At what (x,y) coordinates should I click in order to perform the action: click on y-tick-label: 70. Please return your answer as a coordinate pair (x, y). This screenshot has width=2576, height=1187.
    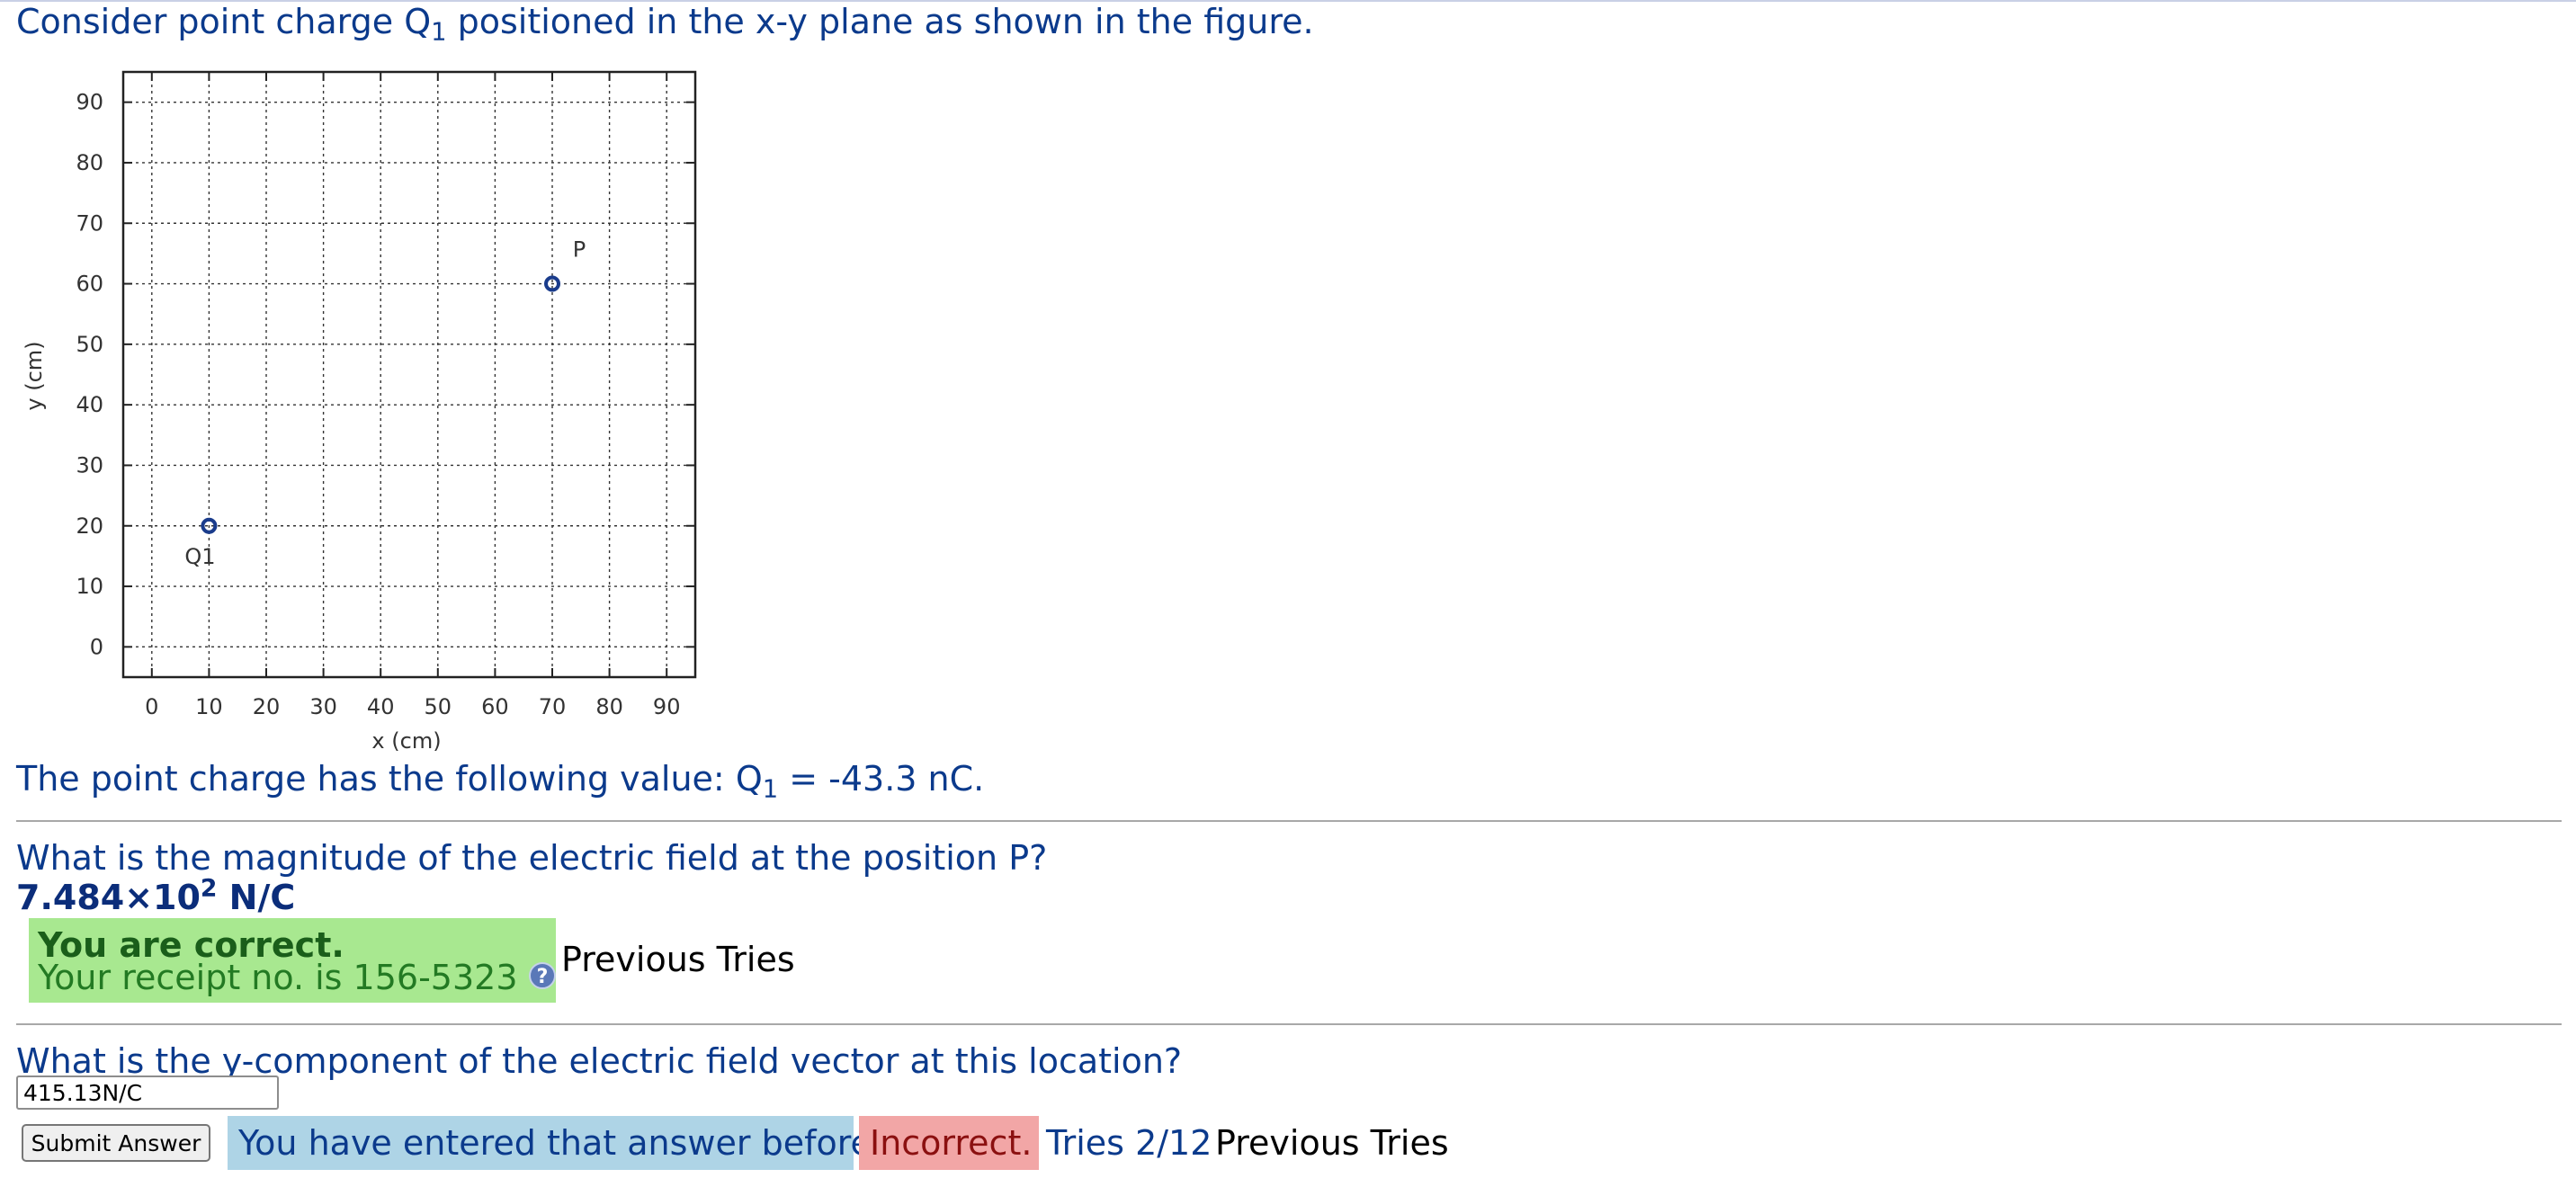
    Looking at the image, I should click on (89, 223).